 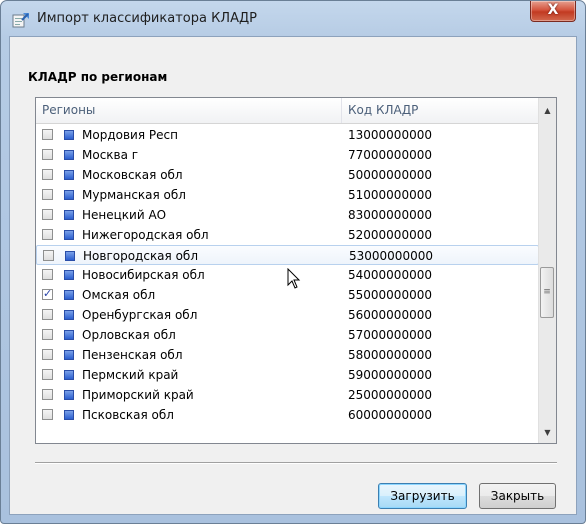 I want to click on region-name: Новгородская обл, so click(x=140, y=256).